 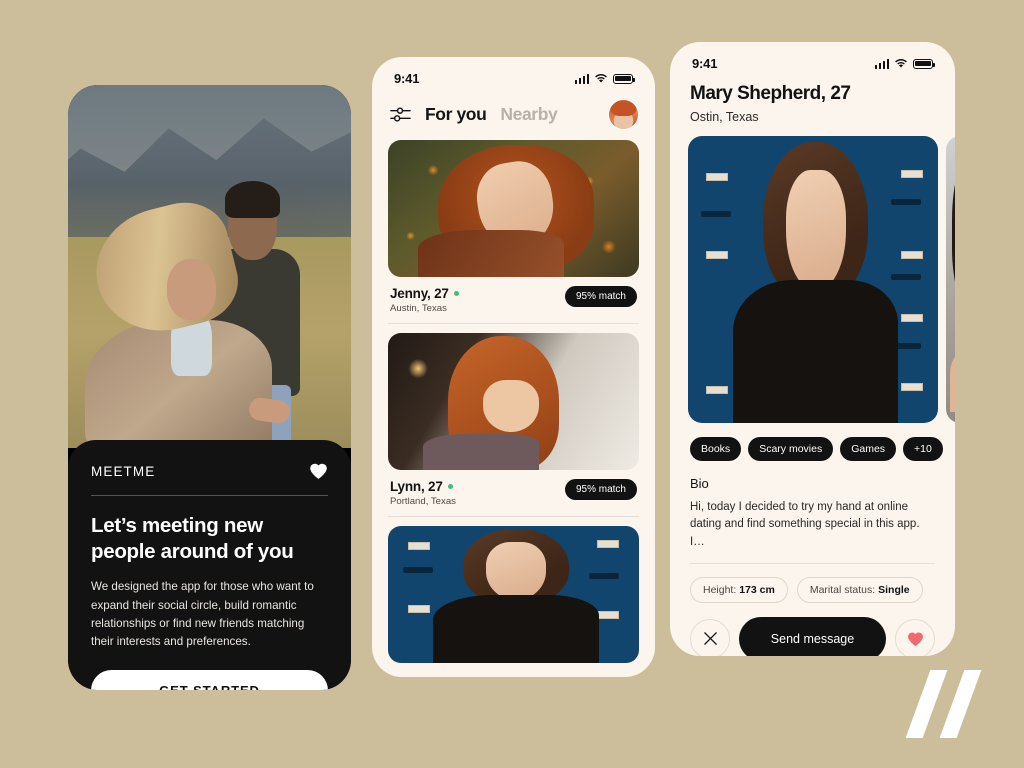 I want to click on feed-card-name-row: Lynn, 27, so click(x=423, y=486).